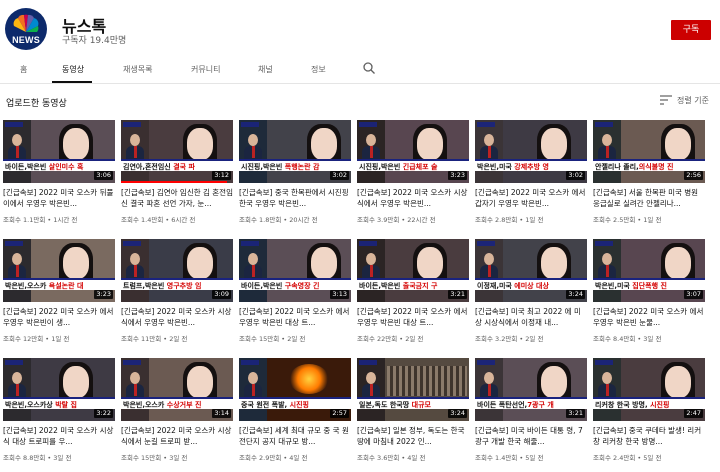 Image resolution: width=720 pixels, height=472 pixels. What do you see at coordinates (44, 286) in the screenshot?
I see `headline-text: 박은빈,오스카 욕설논란 대` at bounding box center [44, 286].